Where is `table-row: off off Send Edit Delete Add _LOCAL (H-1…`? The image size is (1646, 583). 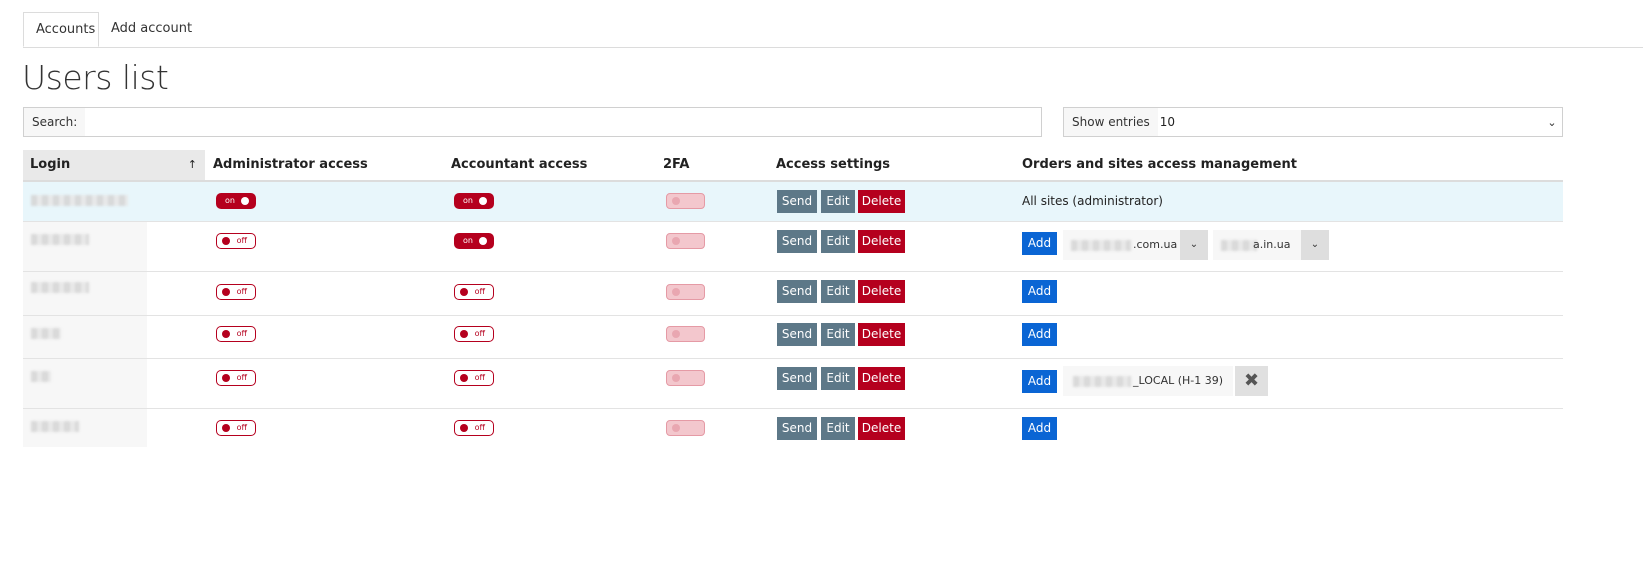
table-row: off off Send Edit Delete Add _LOCAL (H-1… is located at coordinates (793, 384).